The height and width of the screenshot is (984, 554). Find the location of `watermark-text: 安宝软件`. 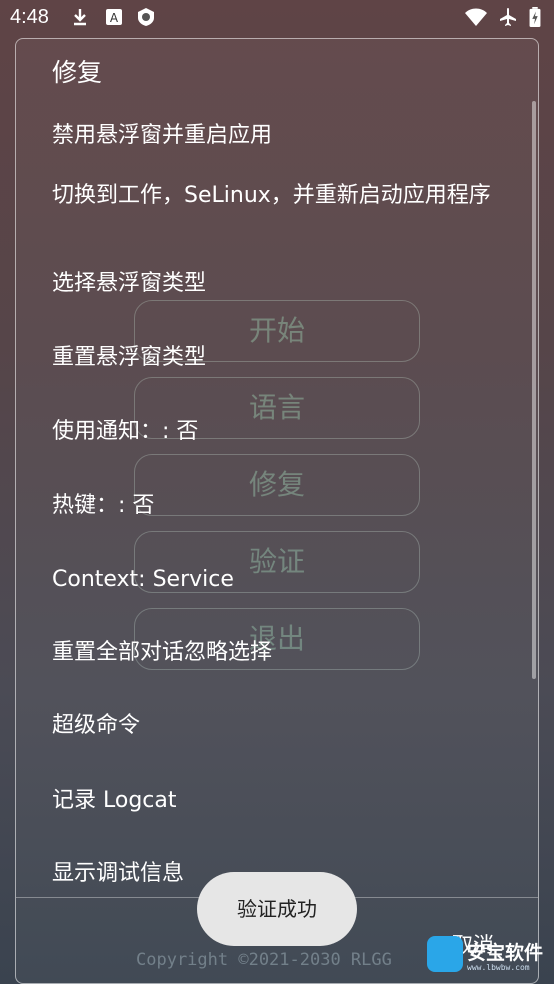

watermark-text: 安宝软件 is located at coordinates (505, 953).